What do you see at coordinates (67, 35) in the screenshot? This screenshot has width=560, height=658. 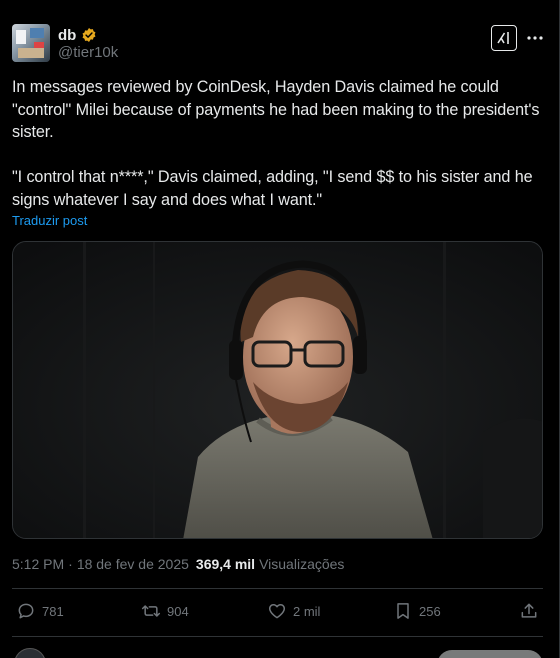 I see `author-display-name: db` at bounding box center [67, 35].